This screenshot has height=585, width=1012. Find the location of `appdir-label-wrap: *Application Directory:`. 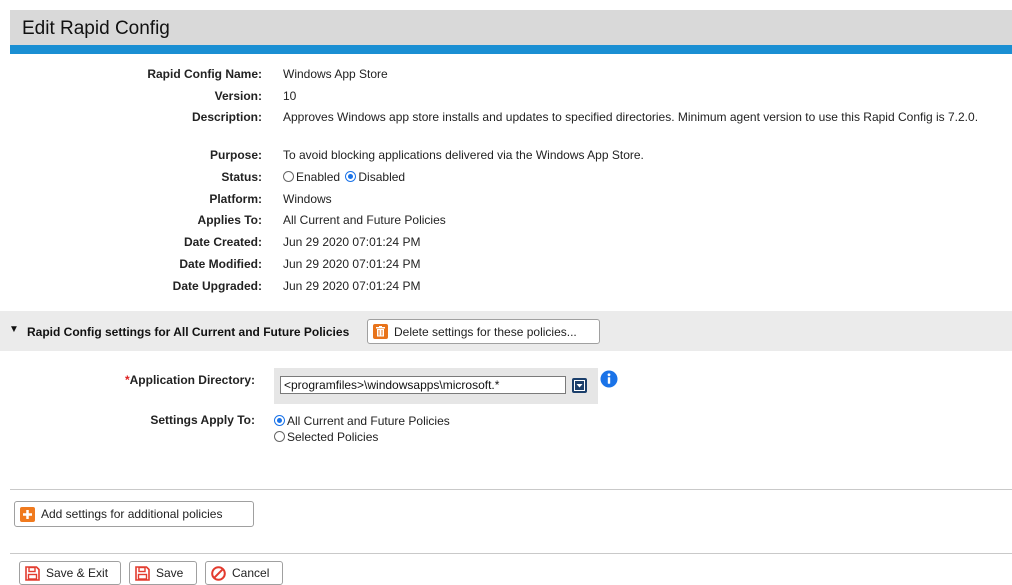

appdir-label-wrap: *Application Directory: is located at coordinates (190, 380).